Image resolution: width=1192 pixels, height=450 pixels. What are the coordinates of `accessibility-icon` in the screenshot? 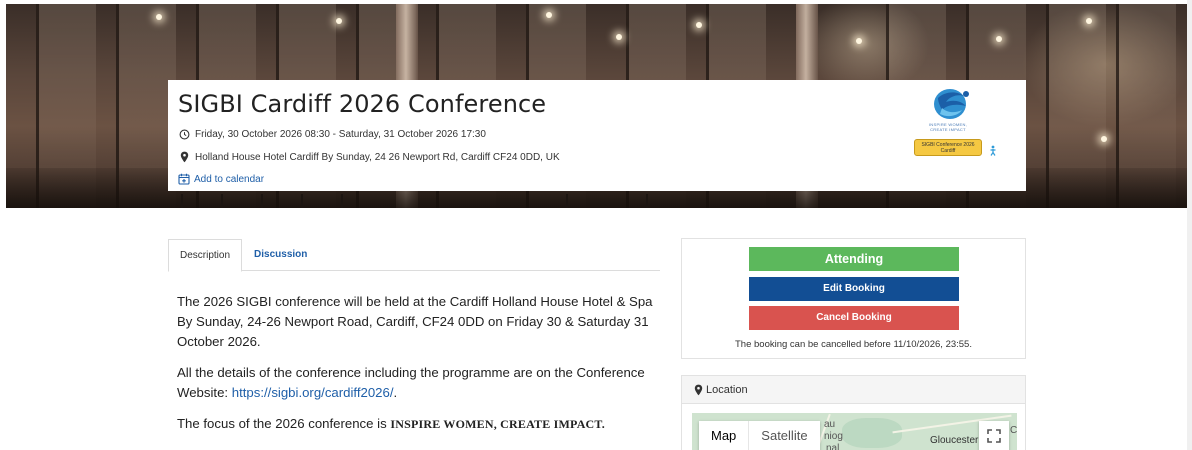 It's located at (993, 150).